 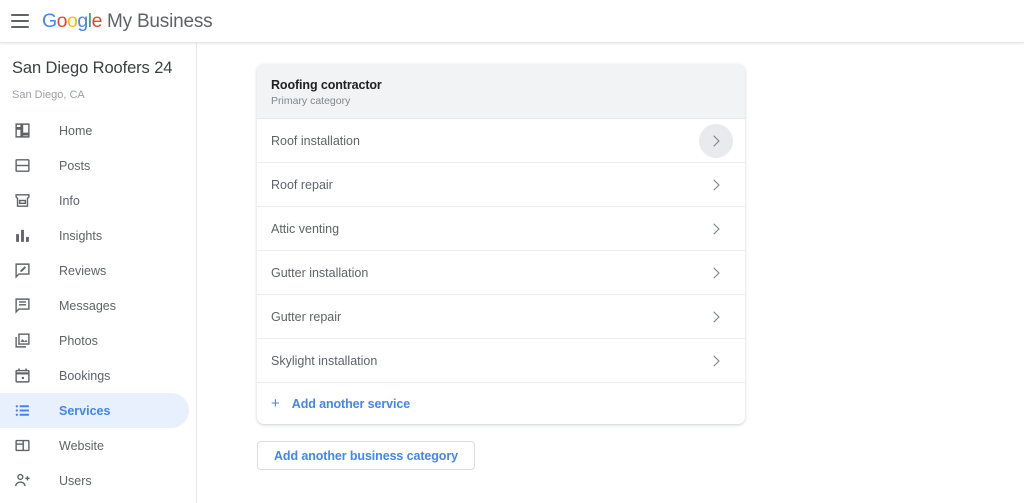 I want to click on person-add-icon, so click(x=22, y=481).